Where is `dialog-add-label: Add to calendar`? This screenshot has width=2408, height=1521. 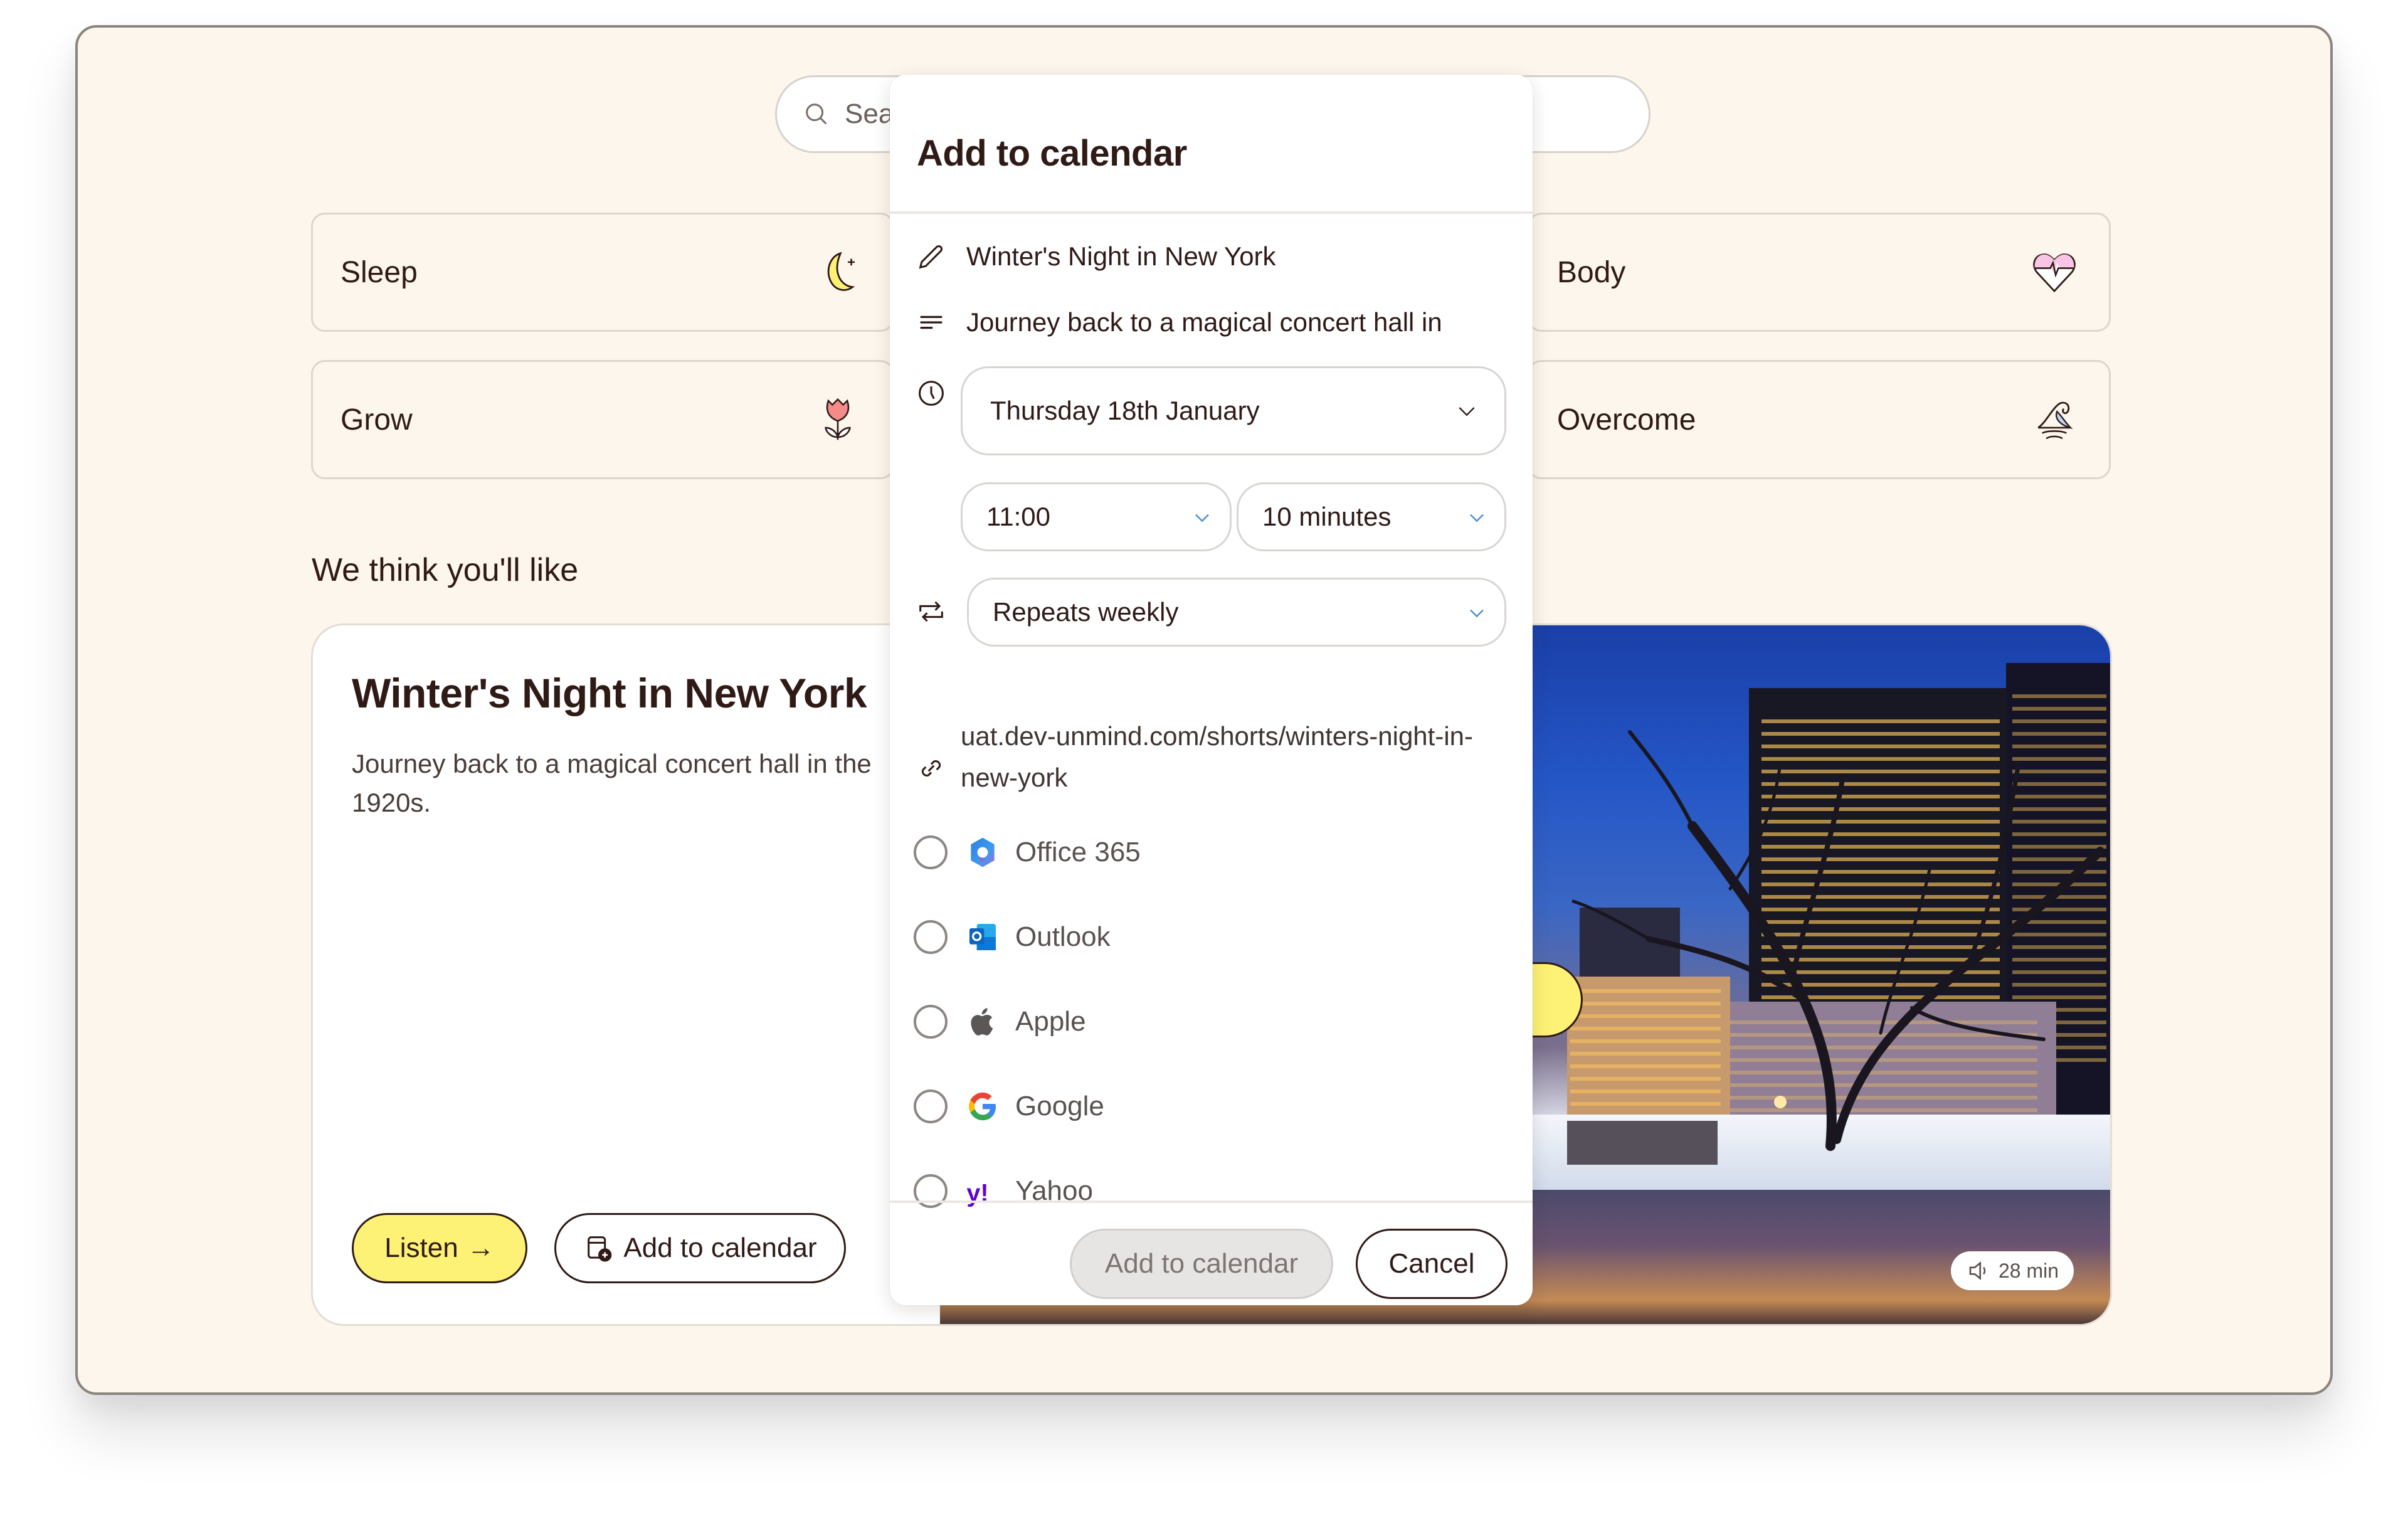
dialog-add-label: Add to calendar is located at coordinates (1201, 1263).